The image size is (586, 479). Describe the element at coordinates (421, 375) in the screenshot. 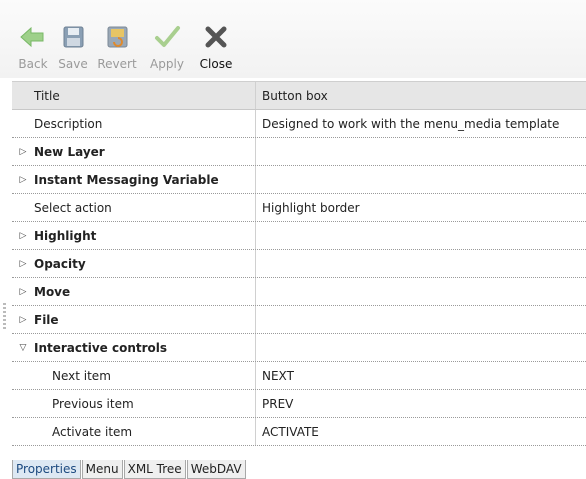

I see `next-item-value: NEXT` at that location.